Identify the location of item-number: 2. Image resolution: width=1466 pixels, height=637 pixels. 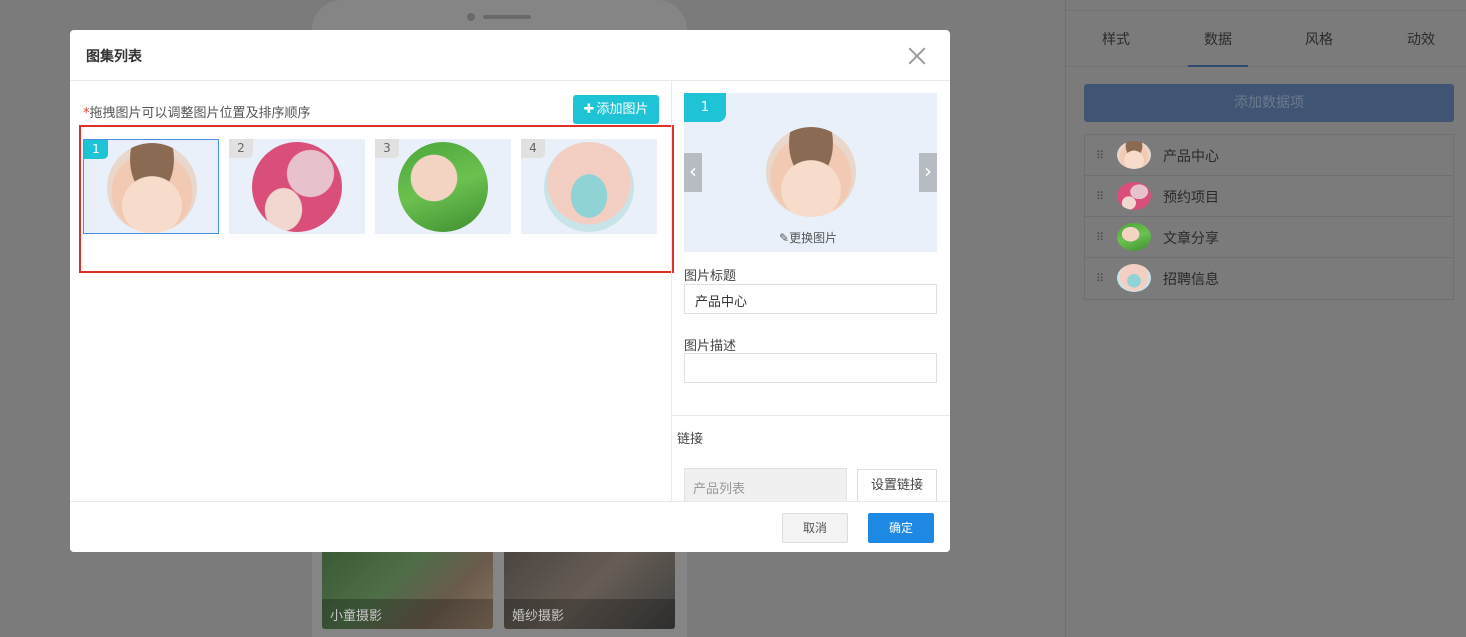
(241, 148).